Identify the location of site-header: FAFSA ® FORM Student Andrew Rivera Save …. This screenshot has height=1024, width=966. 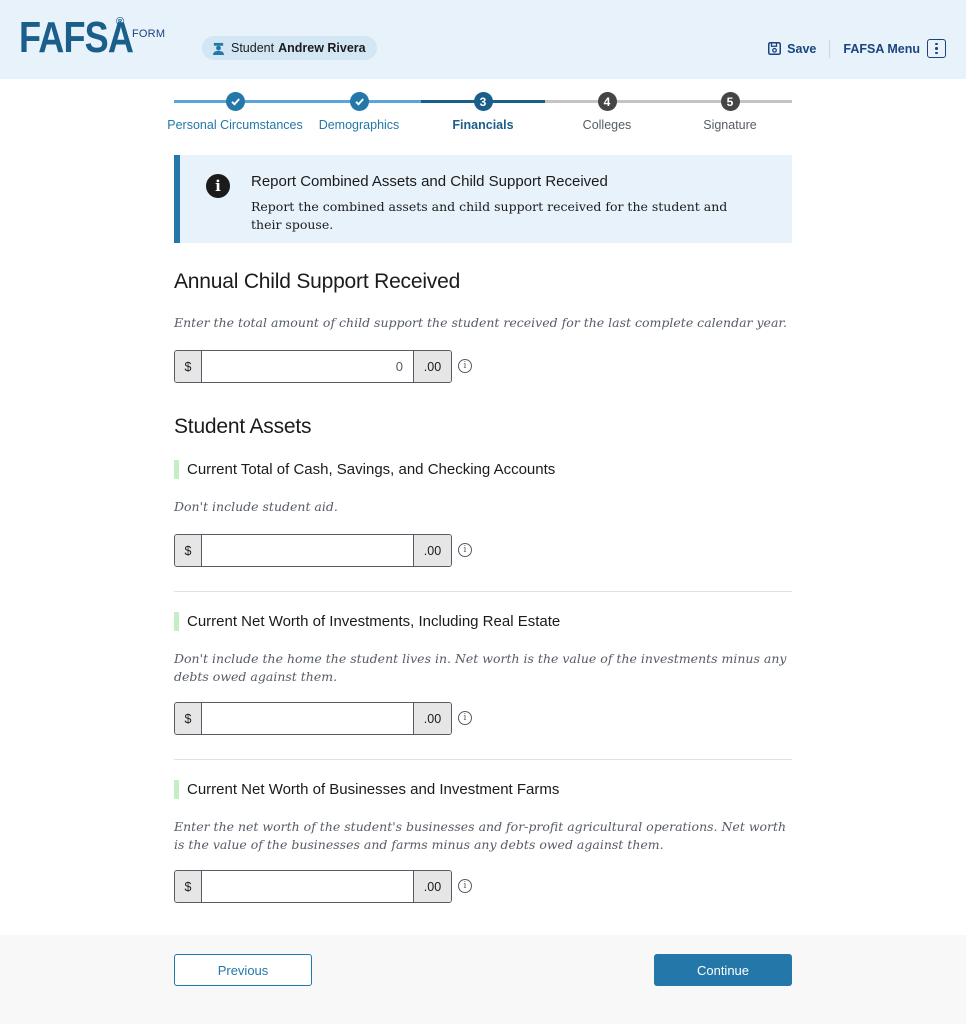
(483, 39).